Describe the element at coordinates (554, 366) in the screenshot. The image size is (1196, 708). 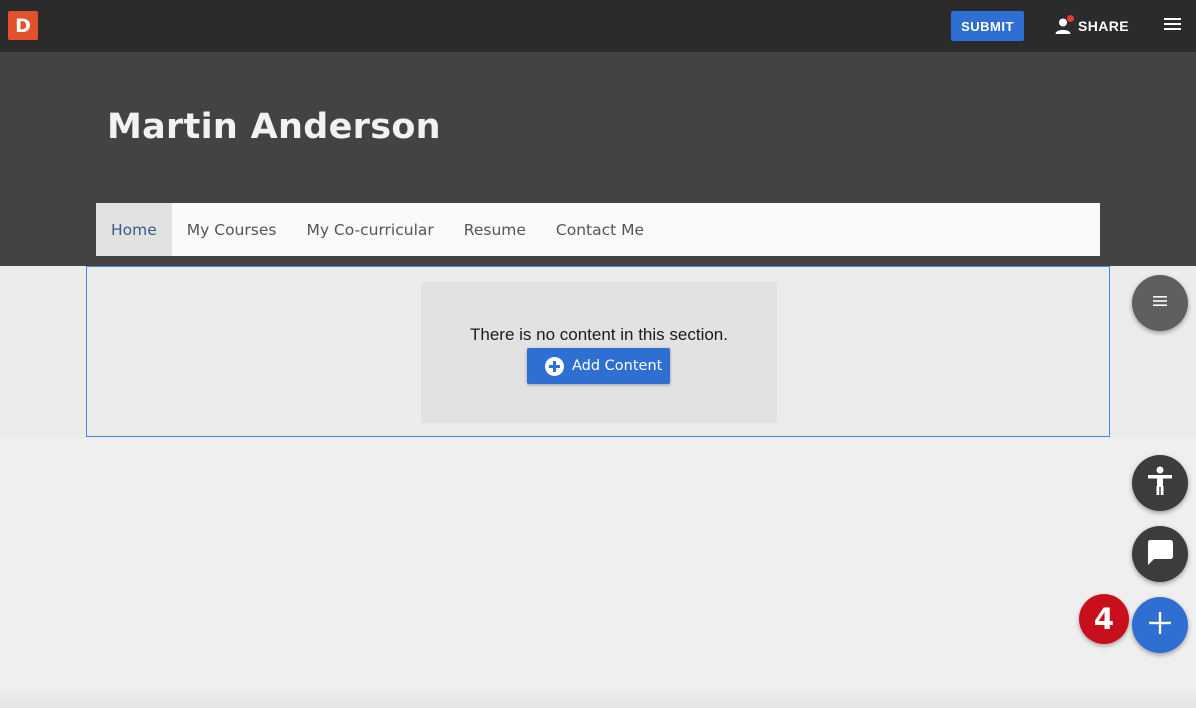
I see `plus-circle-icon` at that location.